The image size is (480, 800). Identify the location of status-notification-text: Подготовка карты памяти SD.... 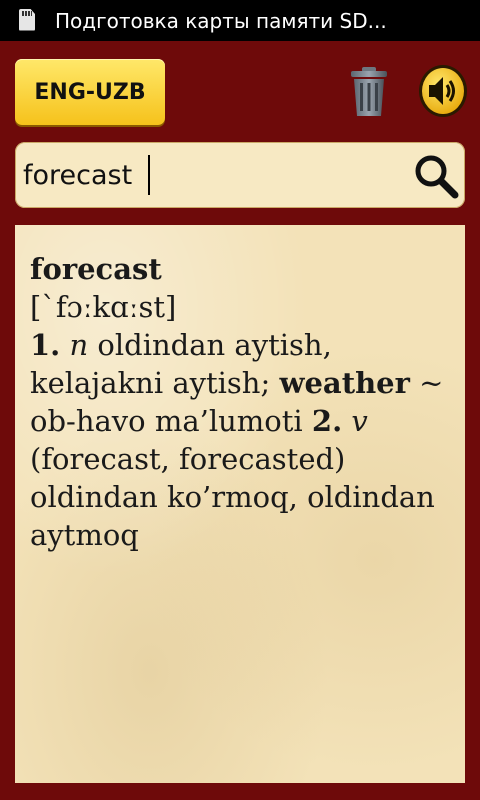
(221, 20).